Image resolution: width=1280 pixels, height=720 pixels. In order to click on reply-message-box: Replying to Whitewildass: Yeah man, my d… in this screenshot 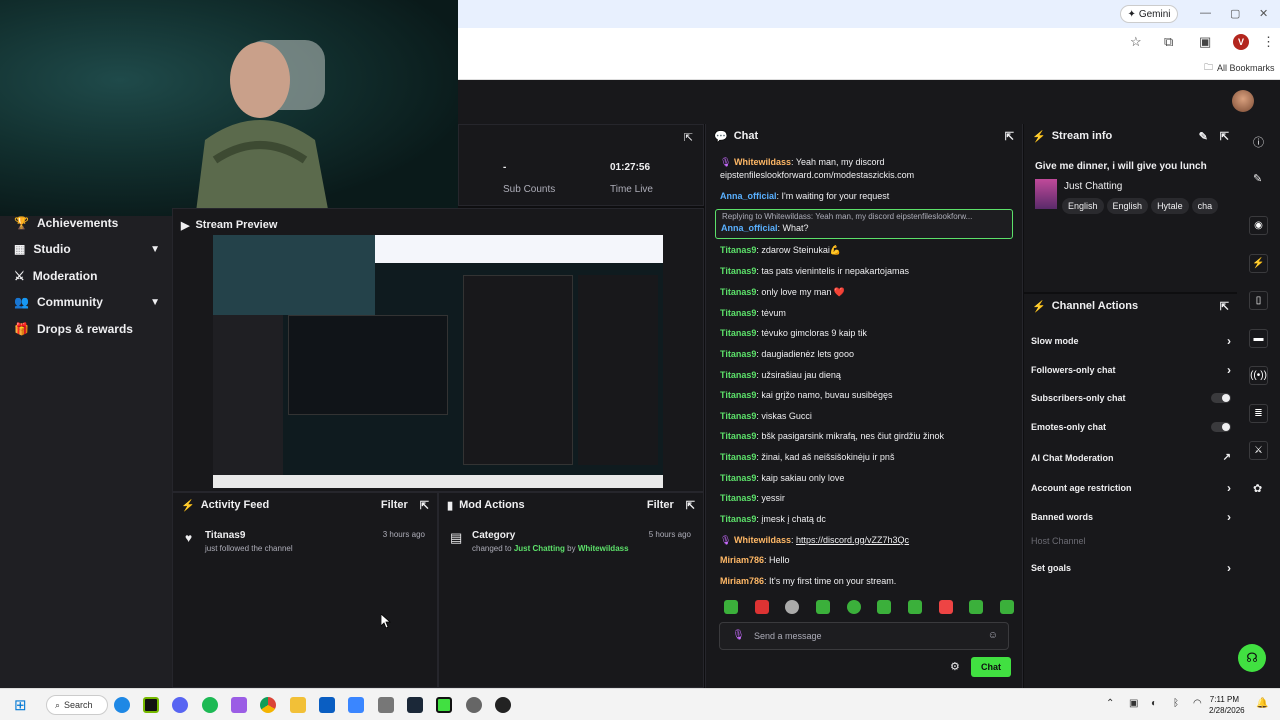, I will do `click(864, 224)`.